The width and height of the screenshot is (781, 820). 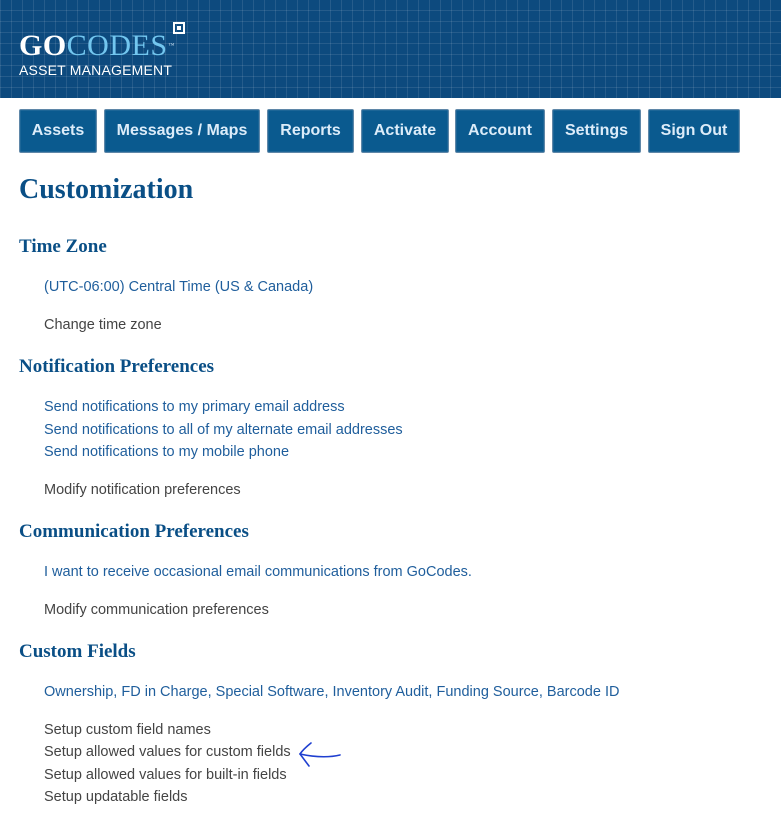 What do you see at coordinates (500, 131) in the screenshot?
I see `nav-account-button: Account` at bounding box center [500, 131].